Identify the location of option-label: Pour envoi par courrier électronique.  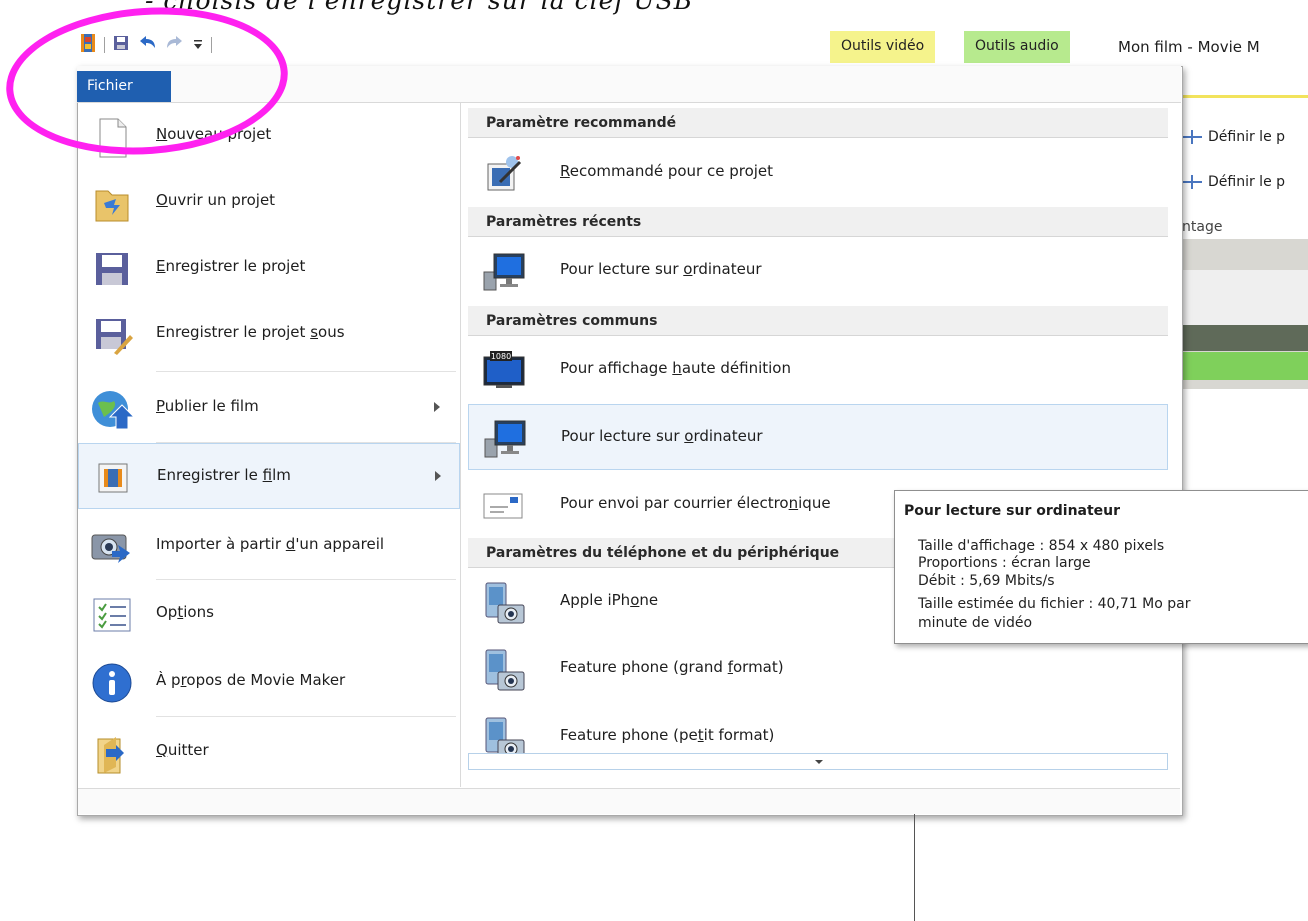
(695, 503).